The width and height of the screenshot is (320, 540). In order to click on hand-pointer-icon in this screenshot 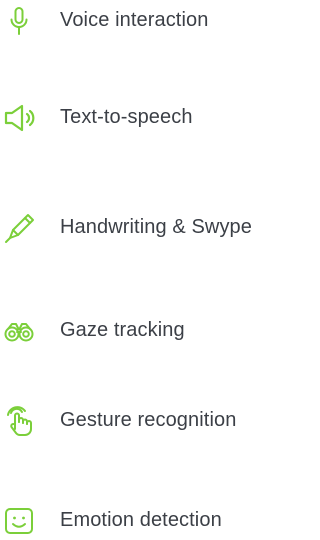, I will do `click(19, 421)`.